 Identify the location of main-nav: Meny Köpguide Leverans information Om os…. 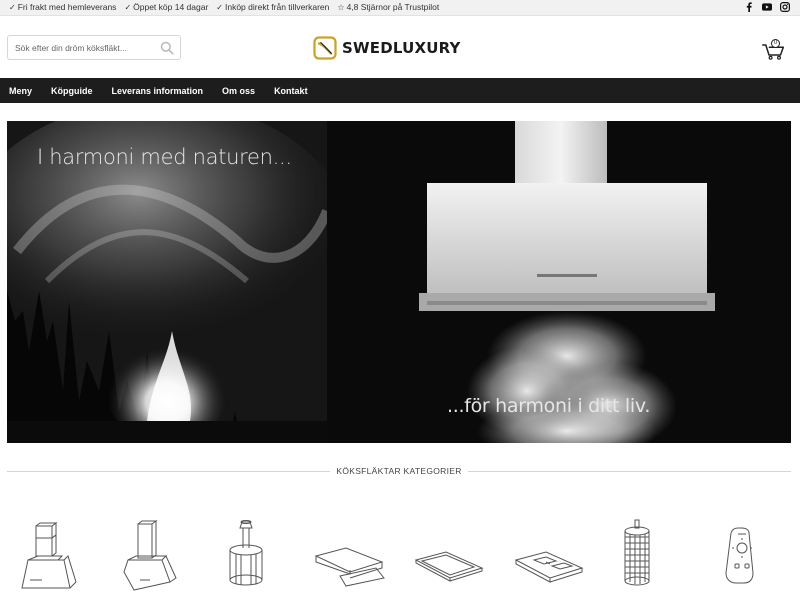
(400, 90).